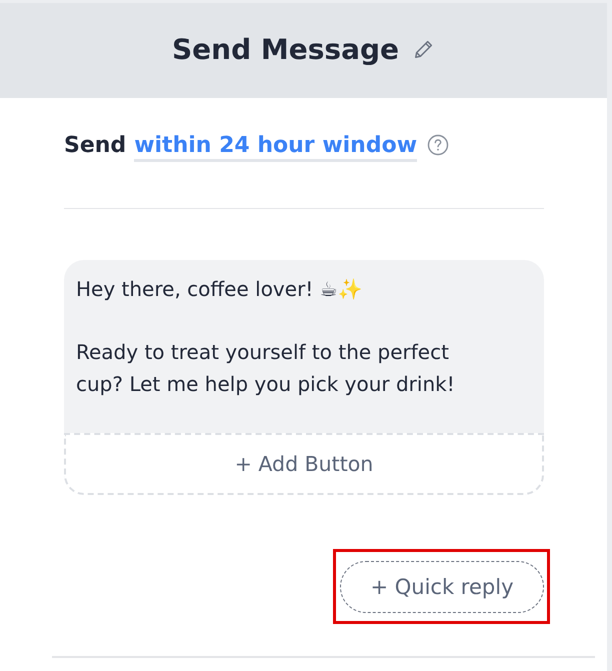 This screenshot has height=671, width=612. I want to click on add-button: + Add Button, so click(304, 463).